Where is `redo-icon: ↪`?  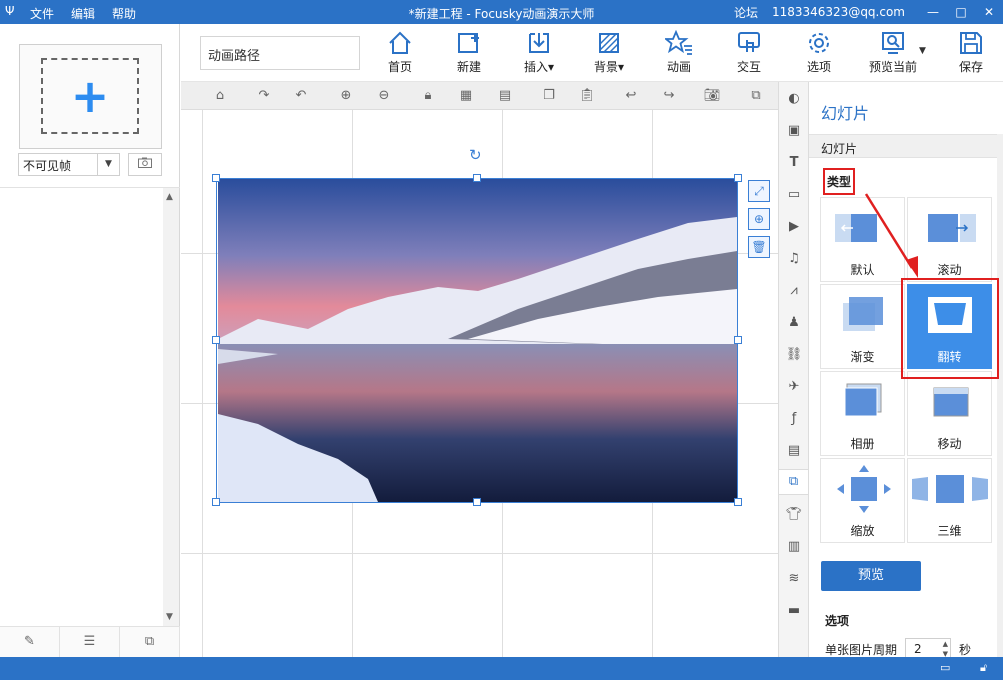 redo-icon: ↪ is located at coordinates (669, 96).